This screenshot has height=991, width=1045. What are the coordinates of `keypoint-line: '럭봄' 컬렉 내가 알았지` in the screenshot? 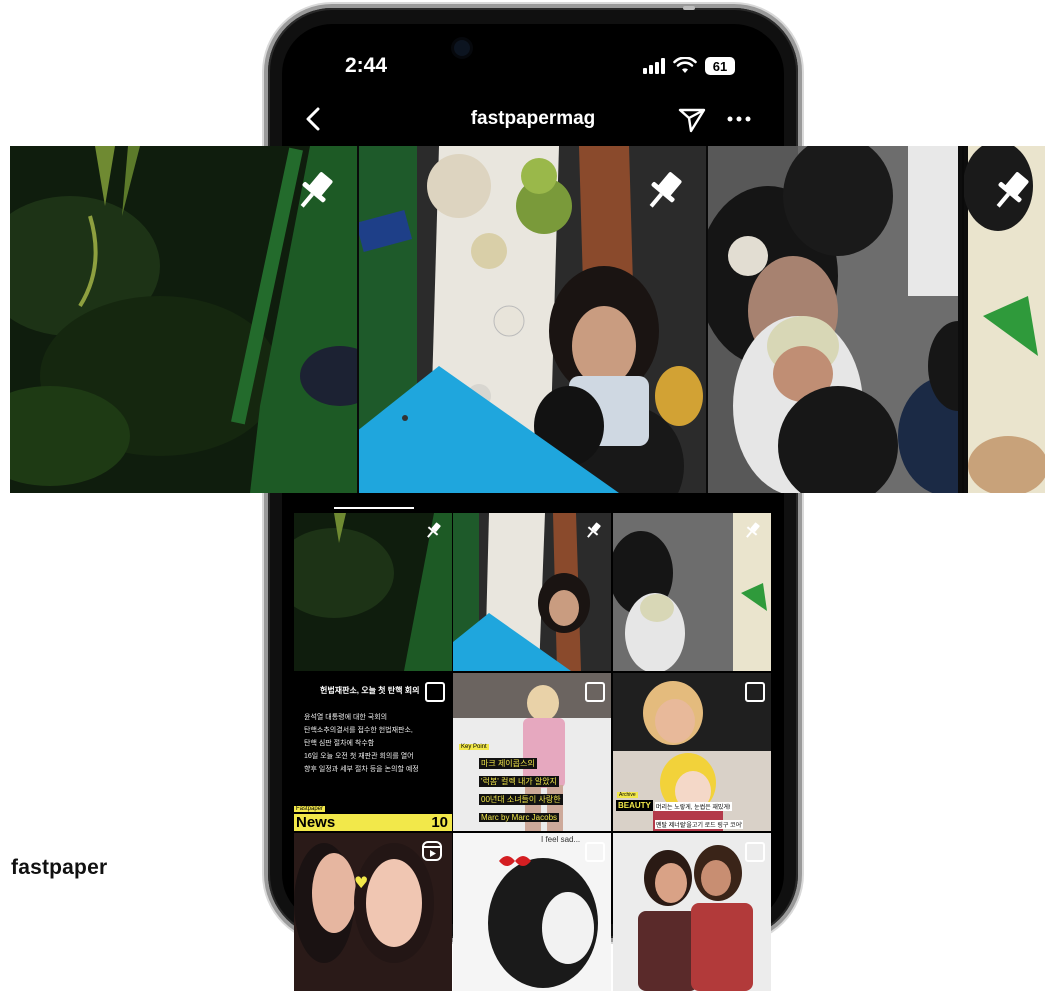 It's located at (519, 781).